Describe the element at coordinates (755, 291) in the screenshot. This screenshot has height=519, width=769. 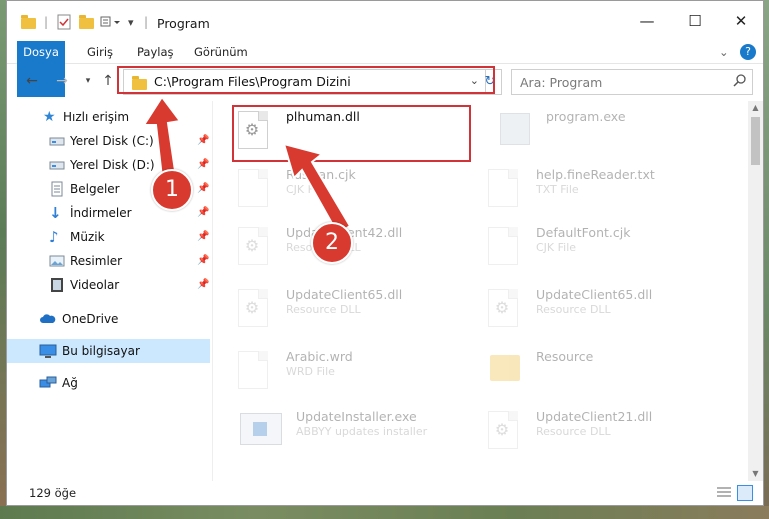
I see `vertical-scrollbar: ▲ ▼` at that location.